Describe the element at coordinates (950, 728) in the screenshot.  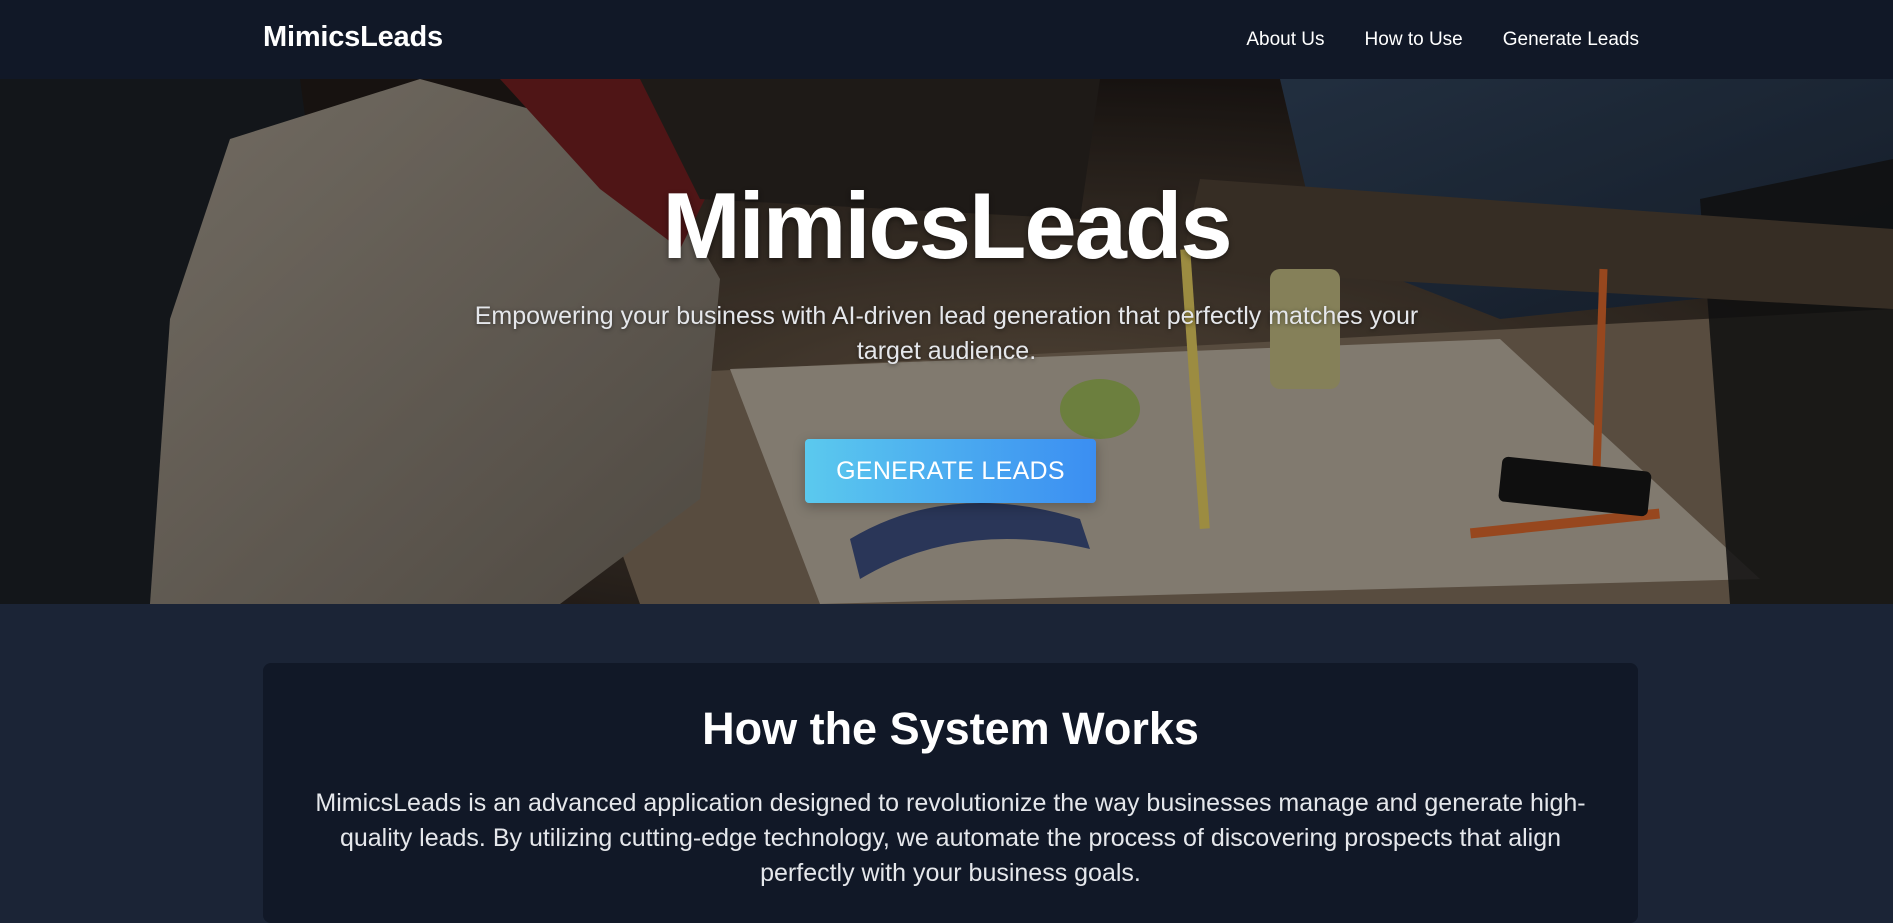
I see `section-title: How the System Works` at that location.